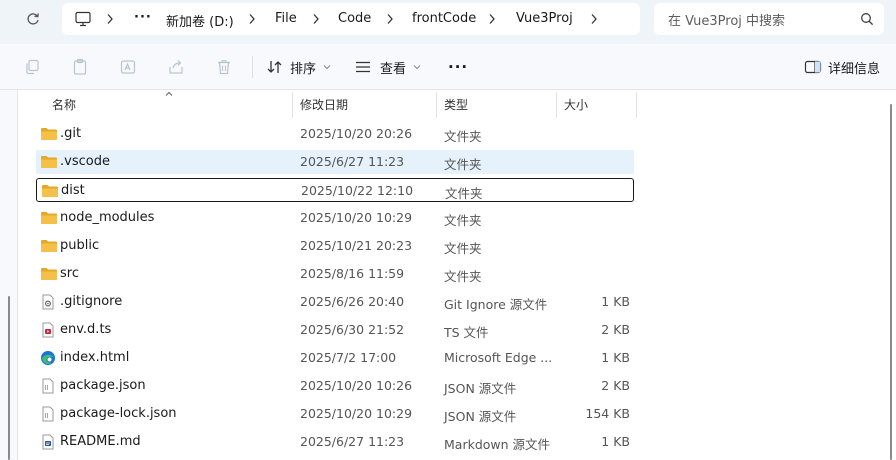 The image size is (896, 460). I want to click on breadcrumb-frontcode: frontCode, so click(444, 18).